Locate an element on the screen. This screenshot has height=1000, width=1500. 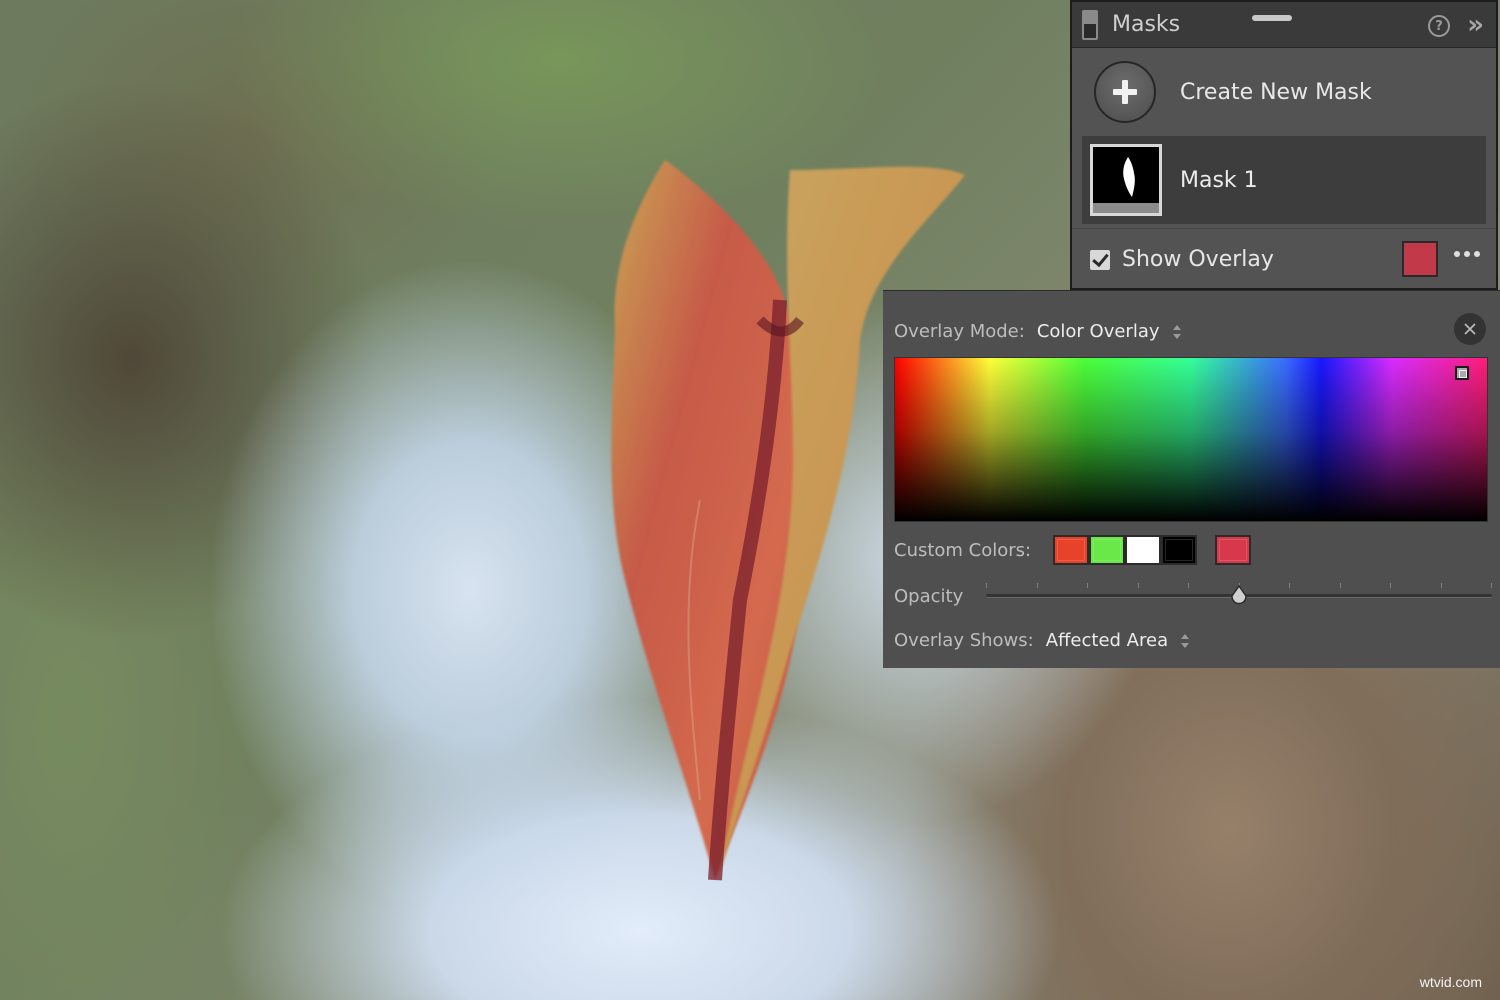
close-popup-button is located at coordinates (1470, 329).